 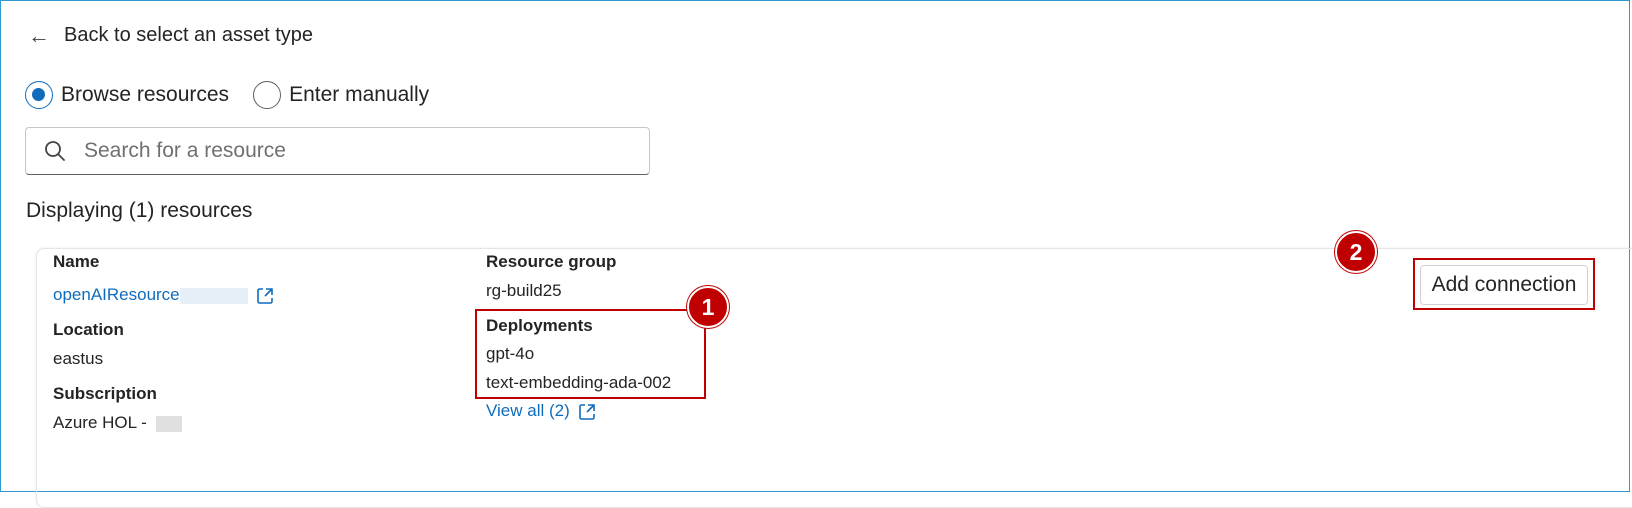 What do you see at coordinates (524, 290) in the screenshot?
I see `resource-group-value: rg-build25` at bounding box center [524, 290].